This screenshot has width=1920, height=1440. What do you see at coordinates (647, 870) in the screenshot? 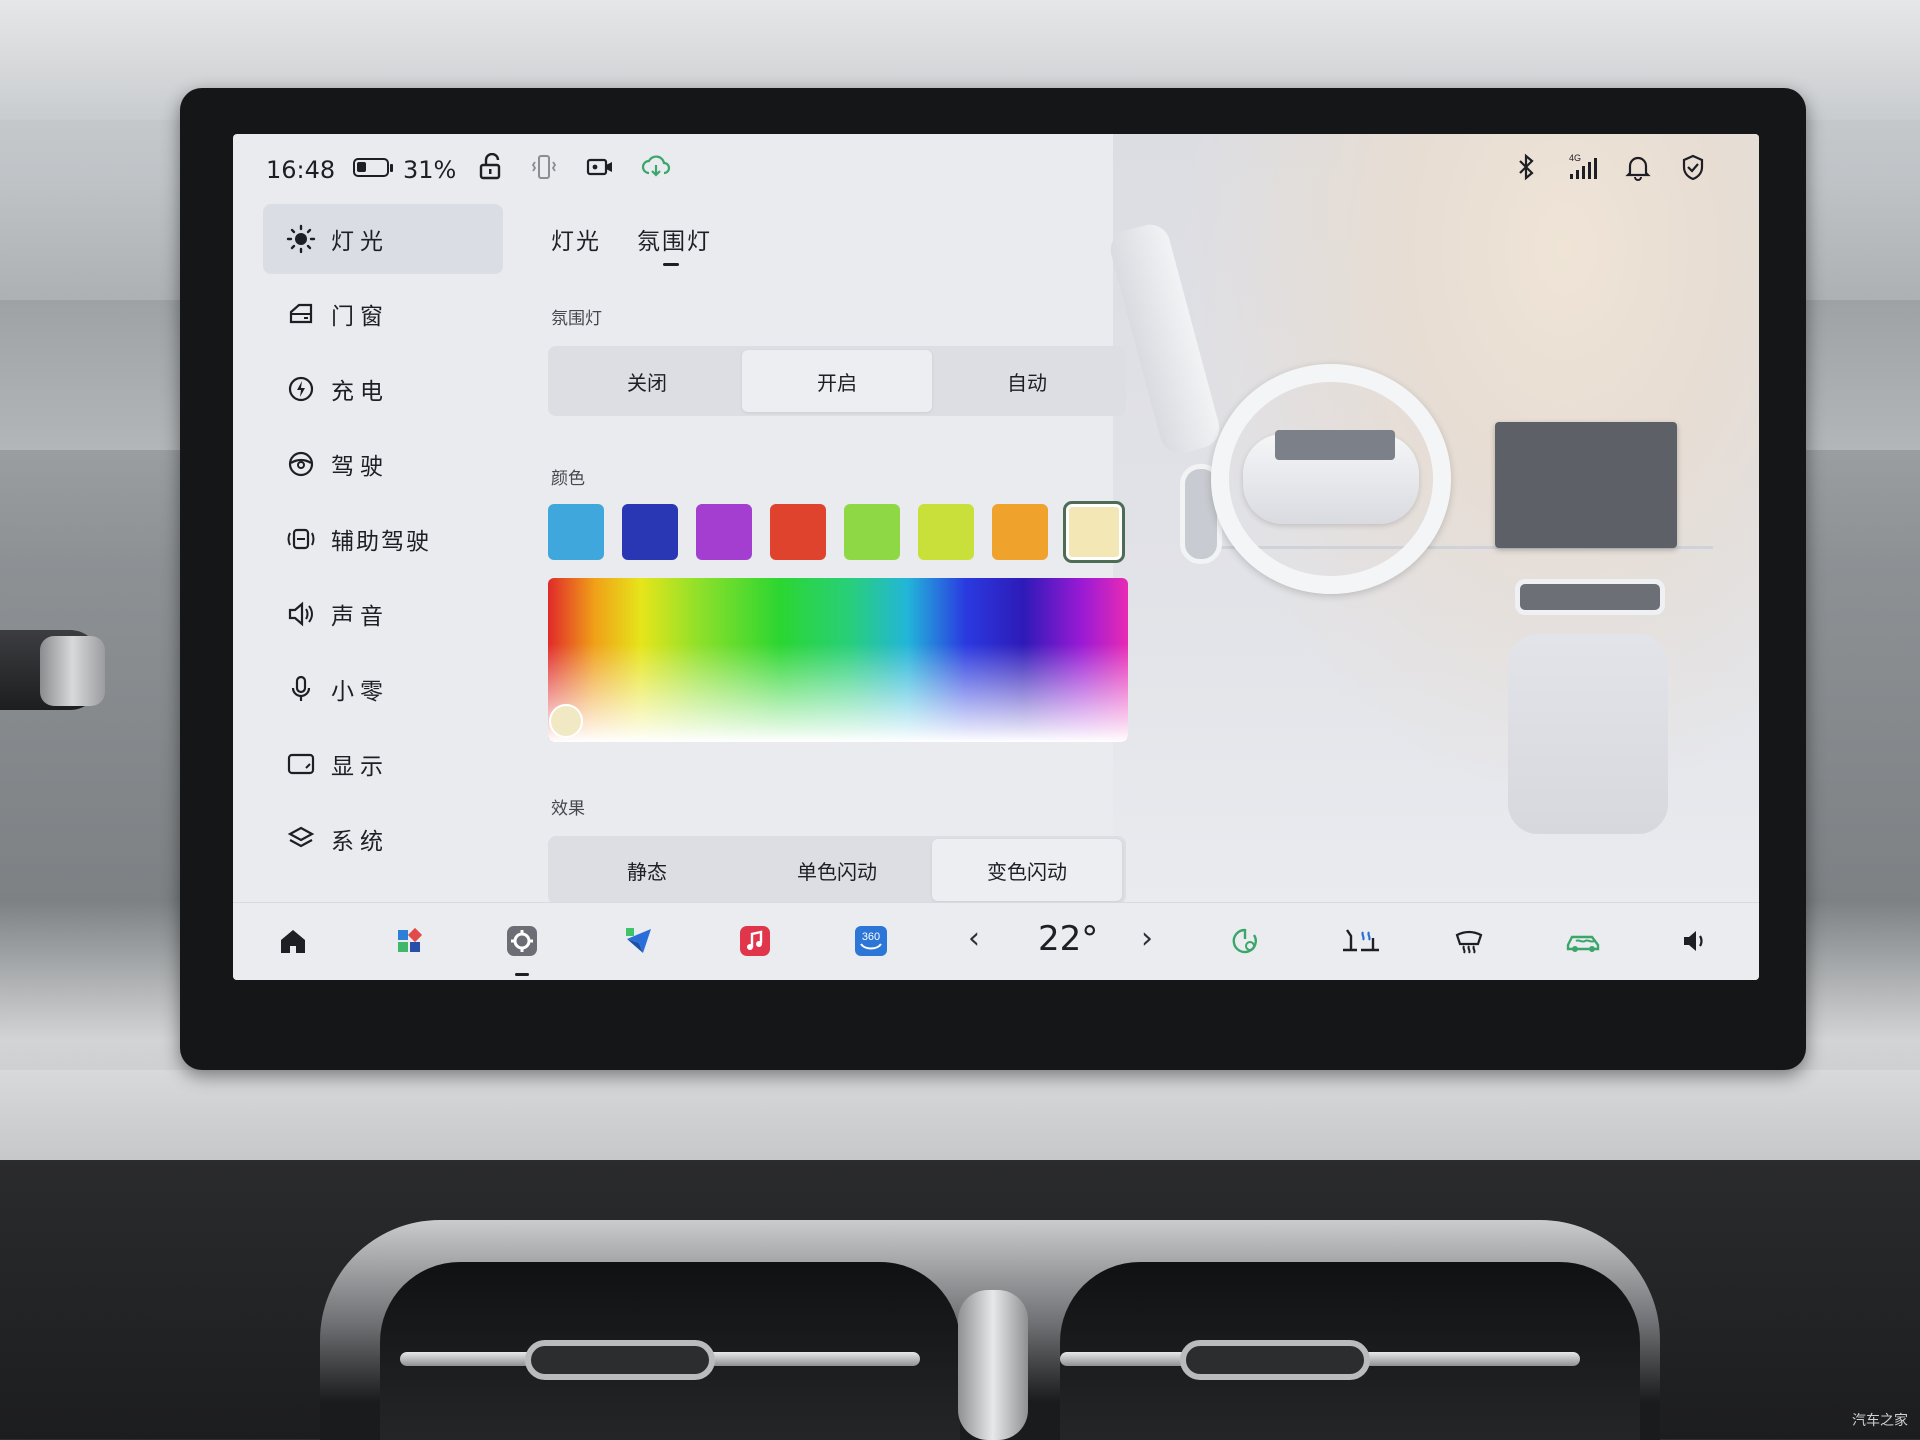
I see `effect-static-button: 静态` at bounding box center [647, 870].